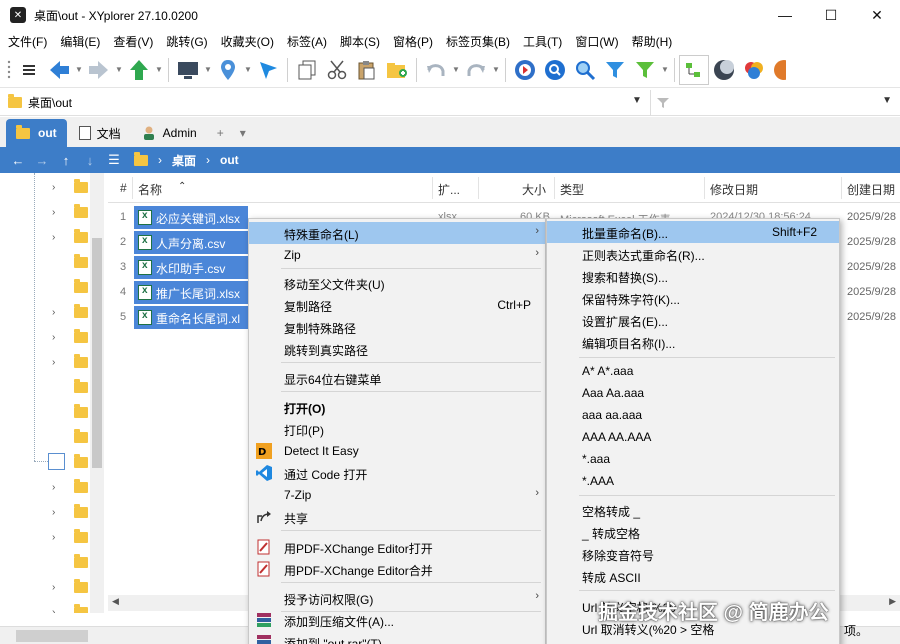 The image size is (900, 644). What do you see at coordinates (79, 69) in the screenshot?
I see `back-dropdown-icon: ▼` at bounding box center [79, 69].